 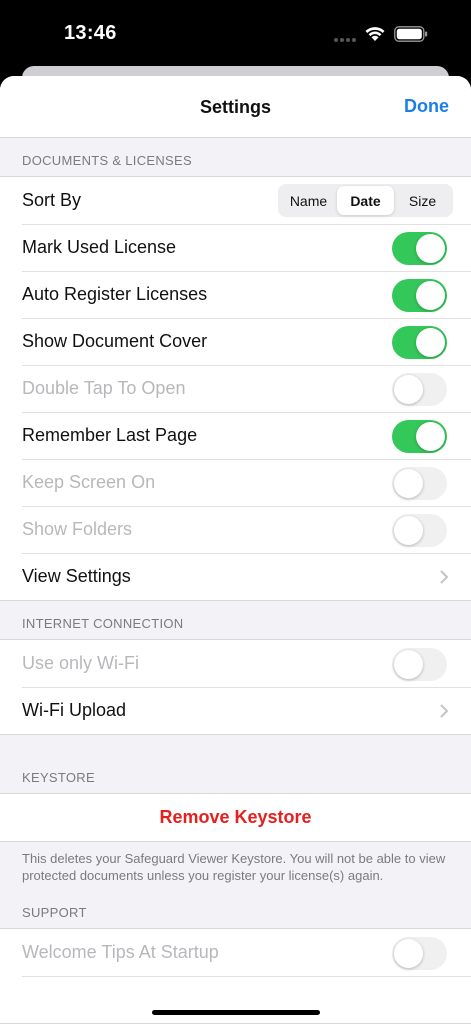 I want to click on use-only-wifi-toggle, so click(x=419, y=664).